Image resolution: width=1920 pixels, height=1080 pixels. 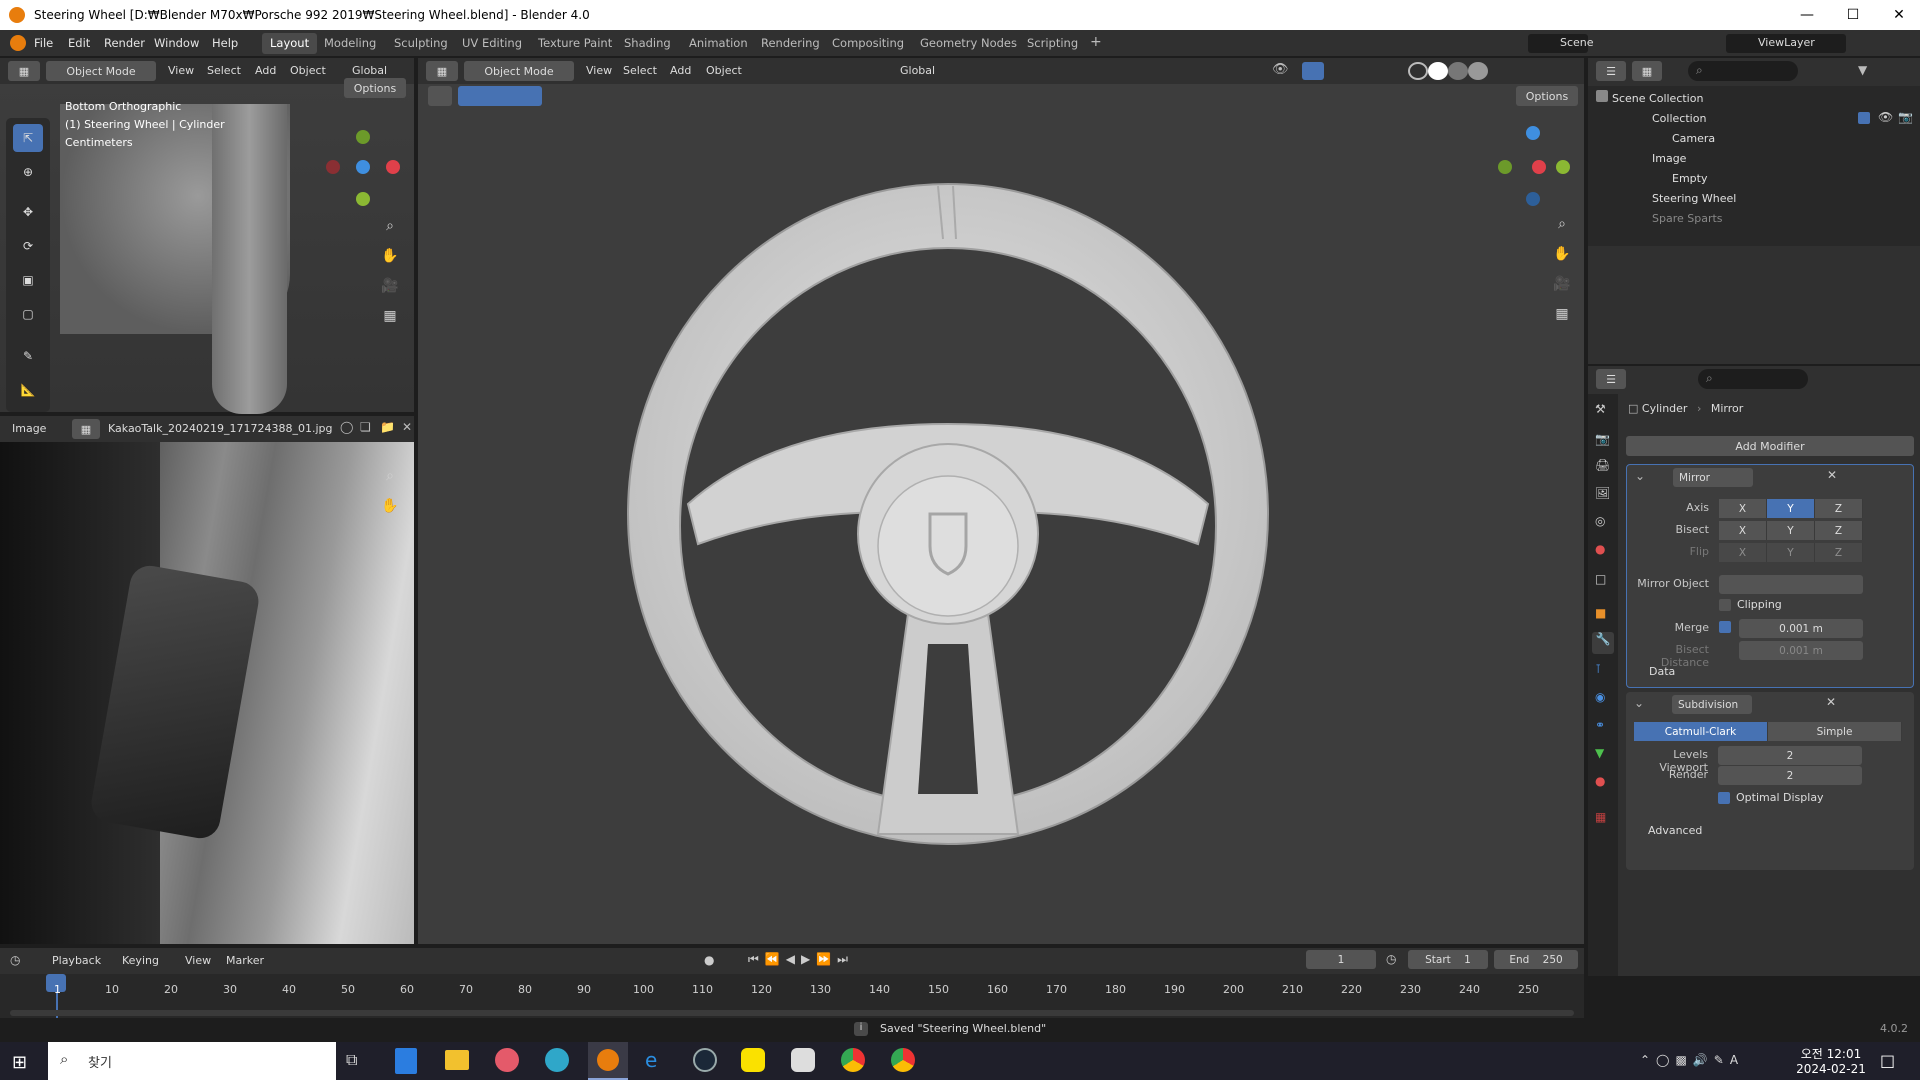 What do you see at coordinates (492, 43) in the screenshot?
I see `tab-uv-editing: UV Editing` at bounding box center [492, 43].